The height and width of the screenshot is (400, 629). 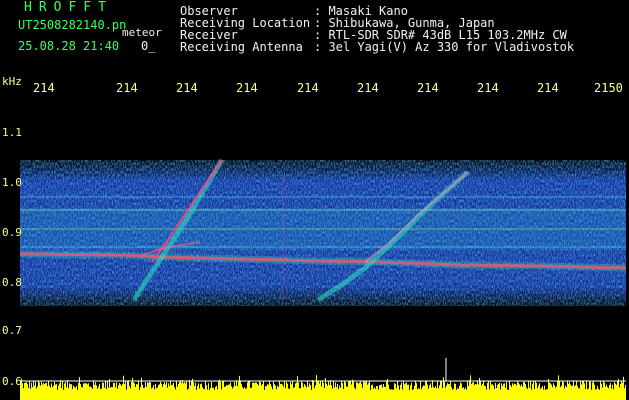 What do you see at coordinates (308, 88) in the screenshot?
I see `time-tick: 214` at bounding box center [308, 88].